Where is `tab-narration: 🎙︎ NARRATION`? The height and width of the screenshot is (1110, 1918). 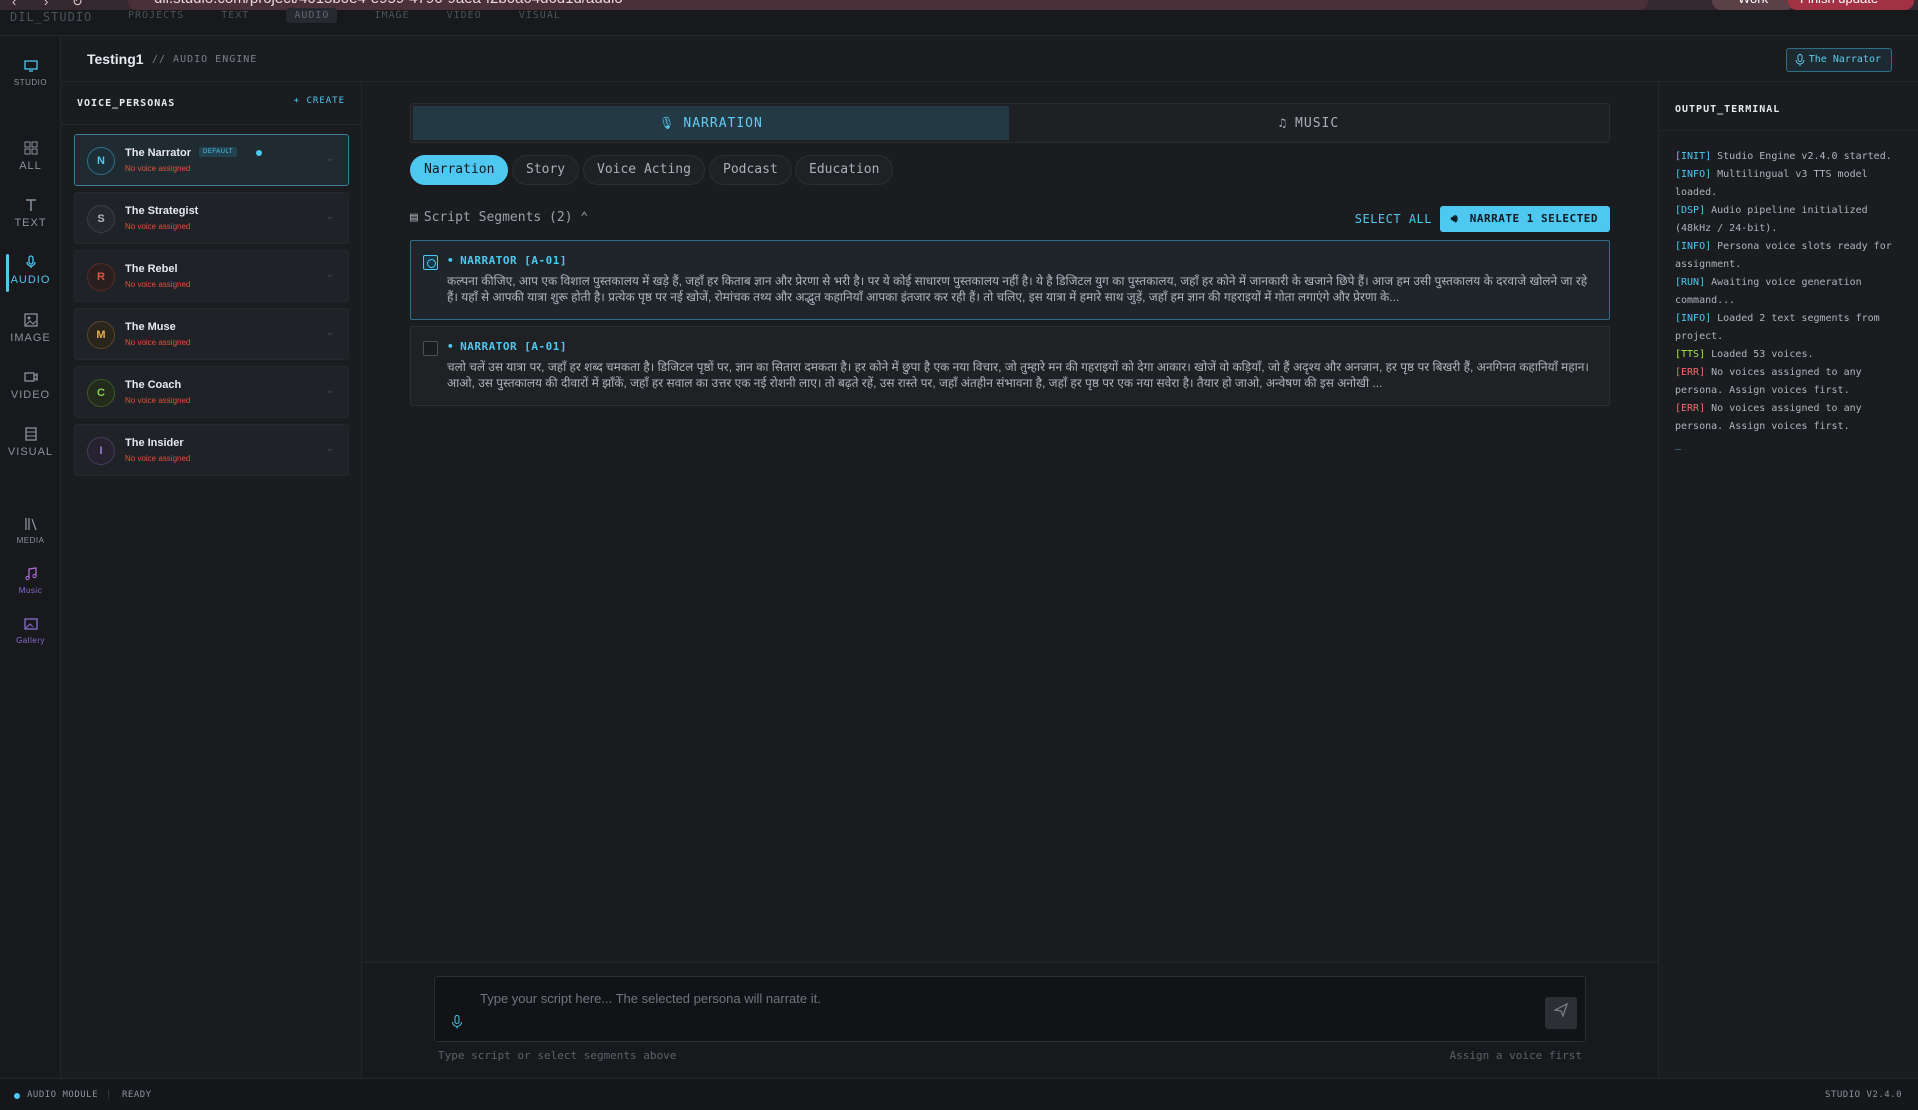 tab-narration: 🎙︎ NARRATION is located at coordinates (711, 123).